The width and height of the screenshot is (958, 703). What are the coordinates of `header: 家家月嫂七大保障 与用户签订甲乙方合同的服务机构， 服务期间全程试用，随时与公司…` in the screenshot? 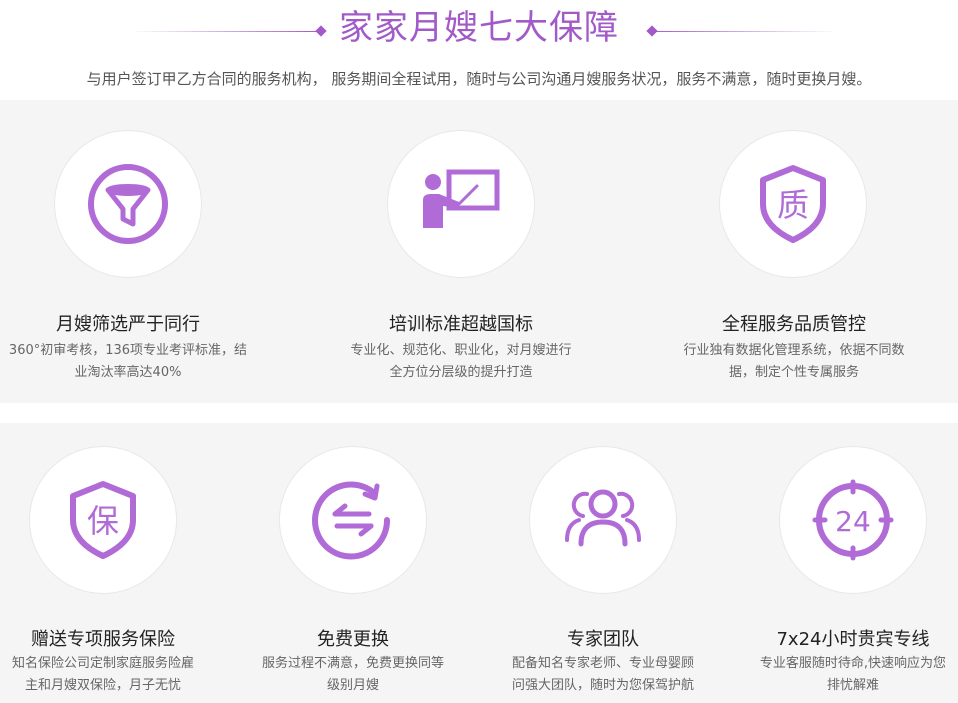 It's located at (479, 50).